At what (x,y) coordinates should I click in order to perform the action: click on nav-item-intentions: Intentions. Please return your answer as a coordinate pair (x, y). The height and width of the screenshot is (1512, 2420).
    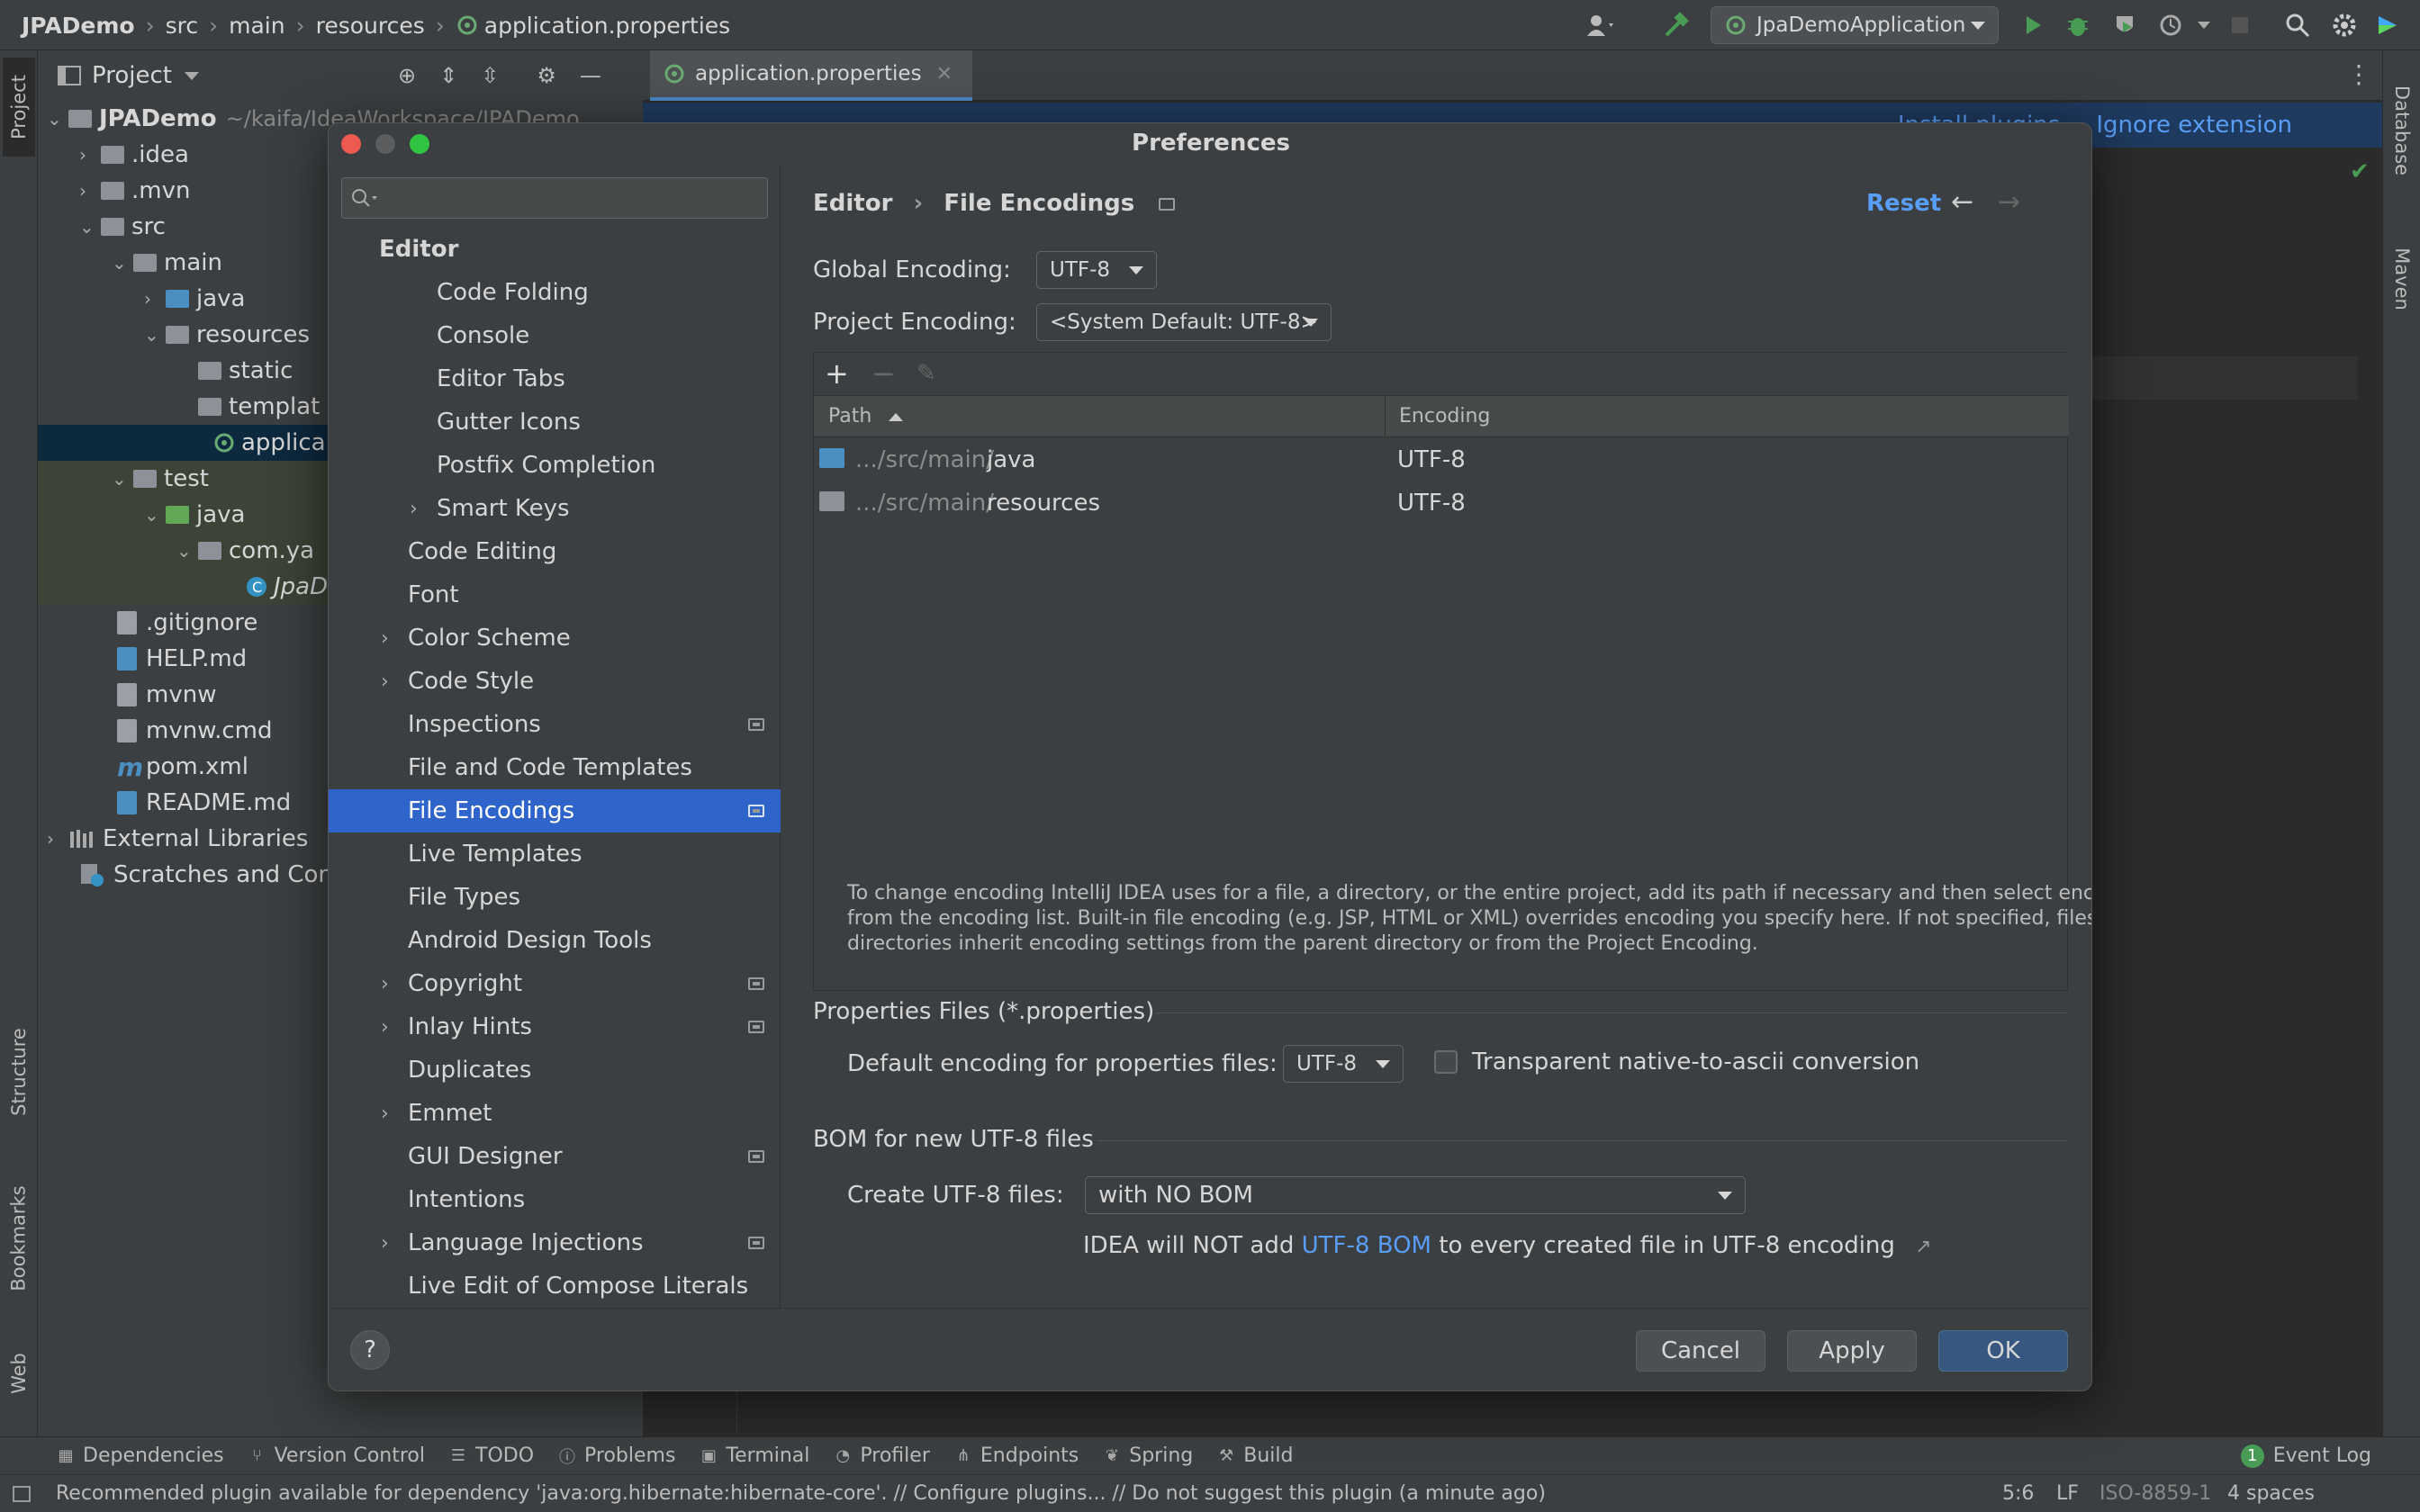
    Looking at the image, I should click on (555, 1199).